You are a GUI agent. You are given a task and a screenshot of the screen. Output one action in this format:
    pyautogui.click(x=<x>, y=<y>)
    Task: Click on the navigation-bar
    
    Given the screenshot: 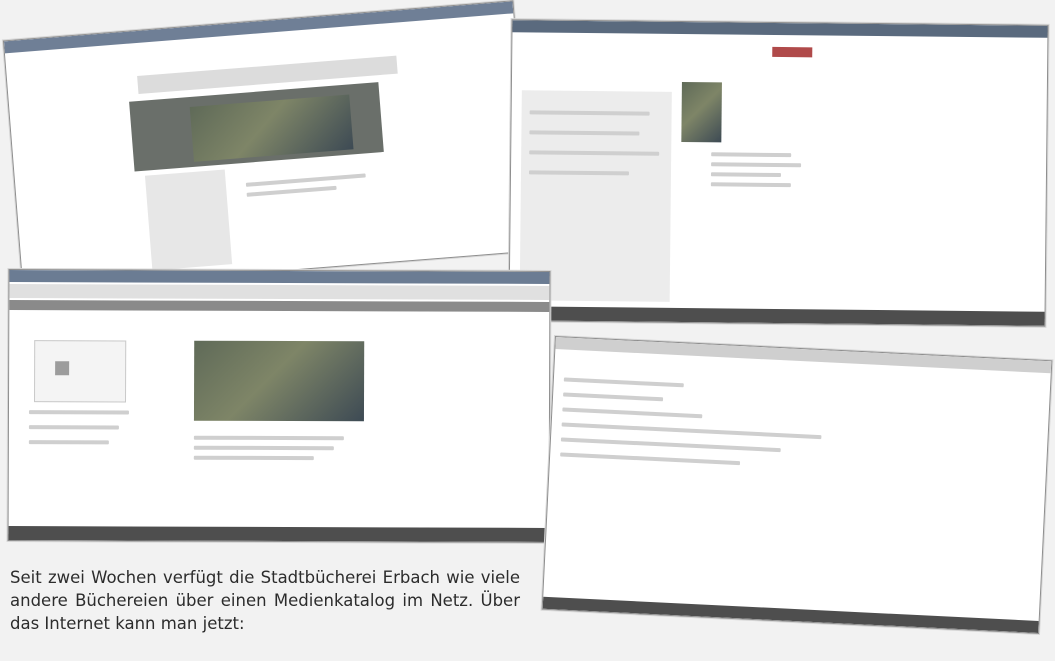 What is the action you would take?
    pyautogui.click(x=279, y=306)
    